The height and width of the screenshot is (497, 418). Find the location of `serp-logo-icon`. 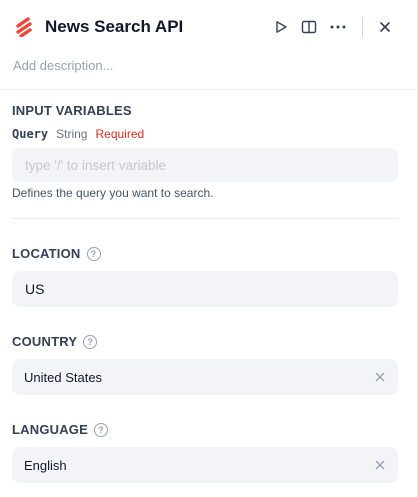

serp-logo-icon is located at coordinates (24, 27).